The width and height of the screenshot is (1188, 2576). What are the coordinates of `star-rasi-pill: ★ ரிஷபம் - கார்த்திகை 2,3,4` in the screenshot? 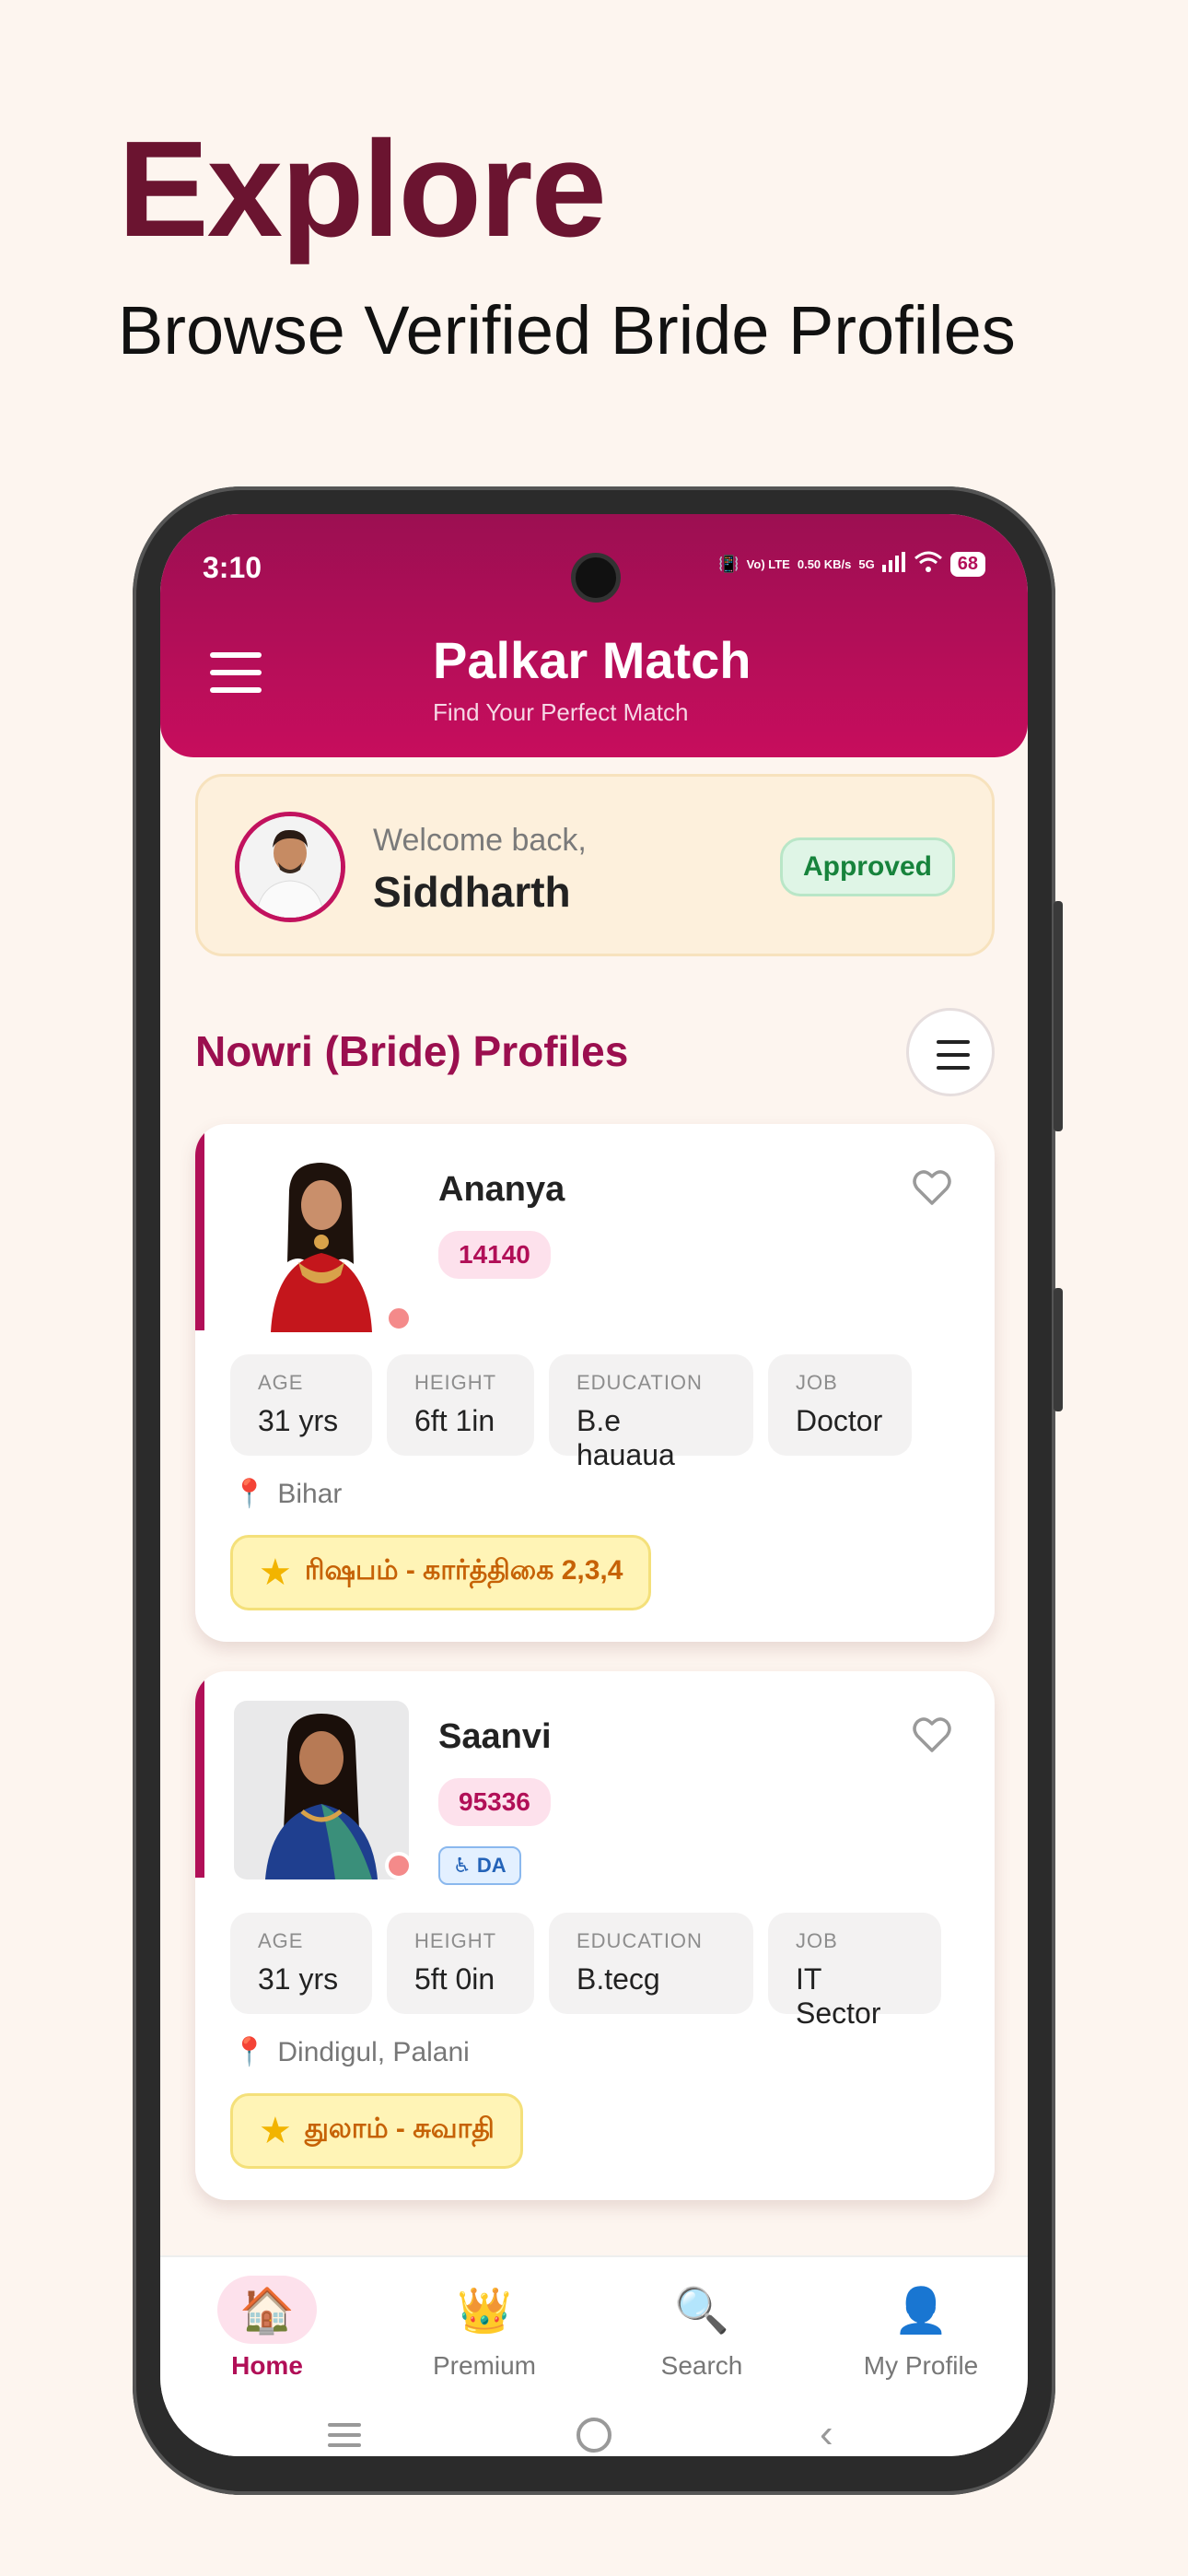 It's located at (441, 1572).